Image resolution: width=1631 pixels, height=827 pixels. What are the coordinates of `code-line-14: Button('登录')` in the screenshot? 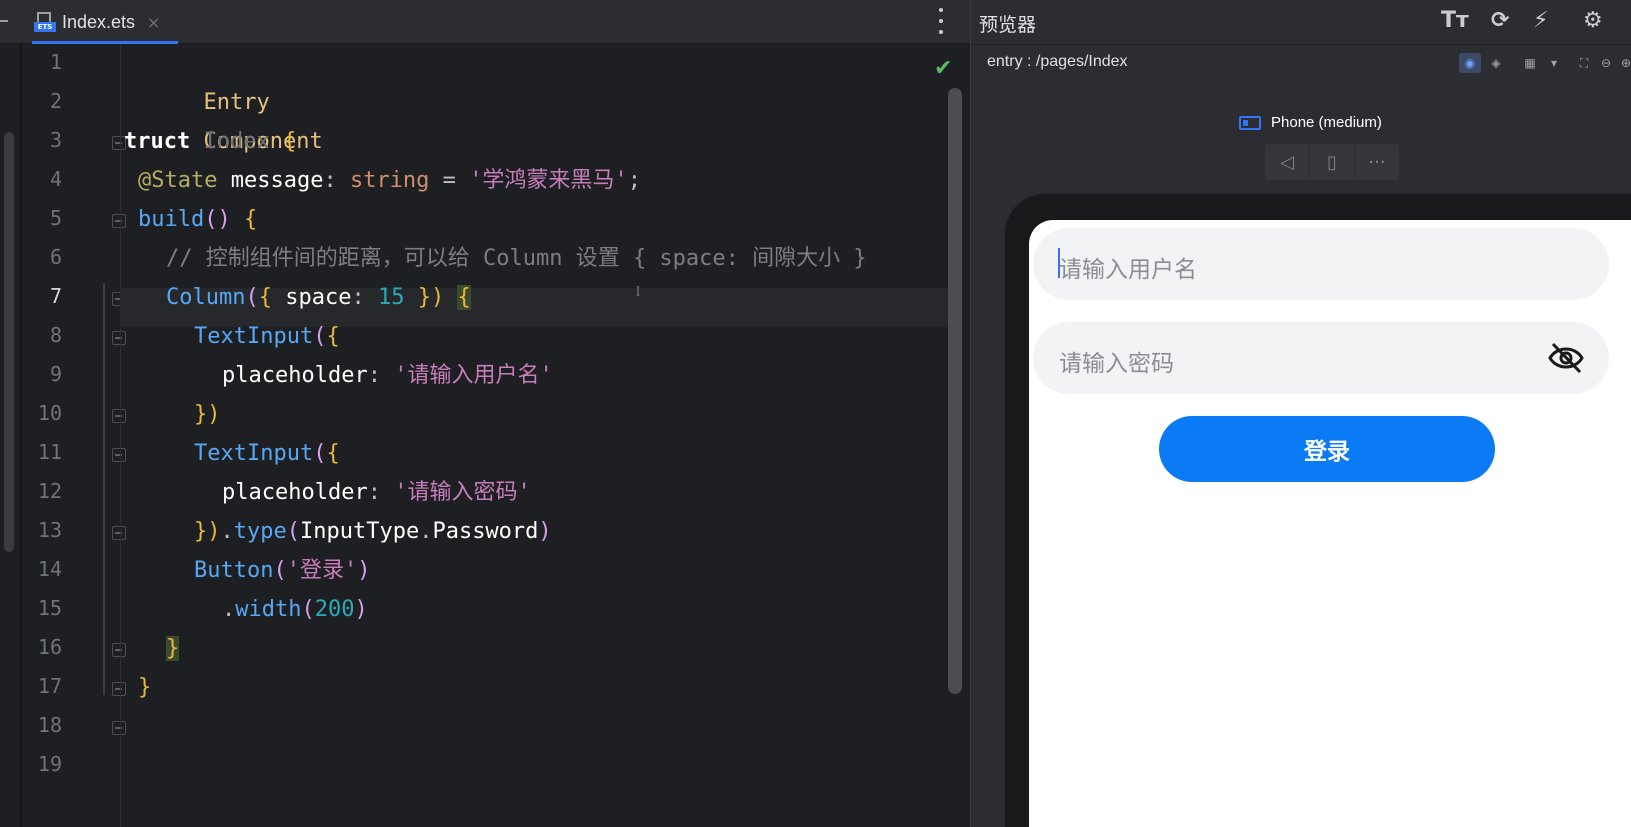 It's located at (282, 570).